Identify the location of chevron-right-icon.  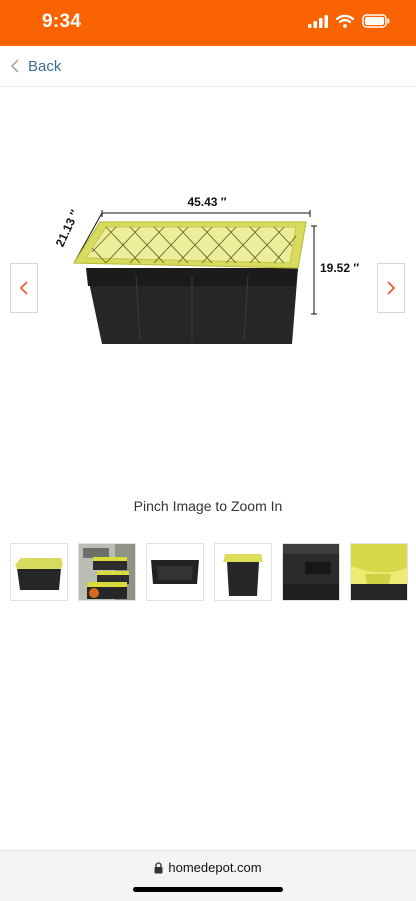
(391, 288).